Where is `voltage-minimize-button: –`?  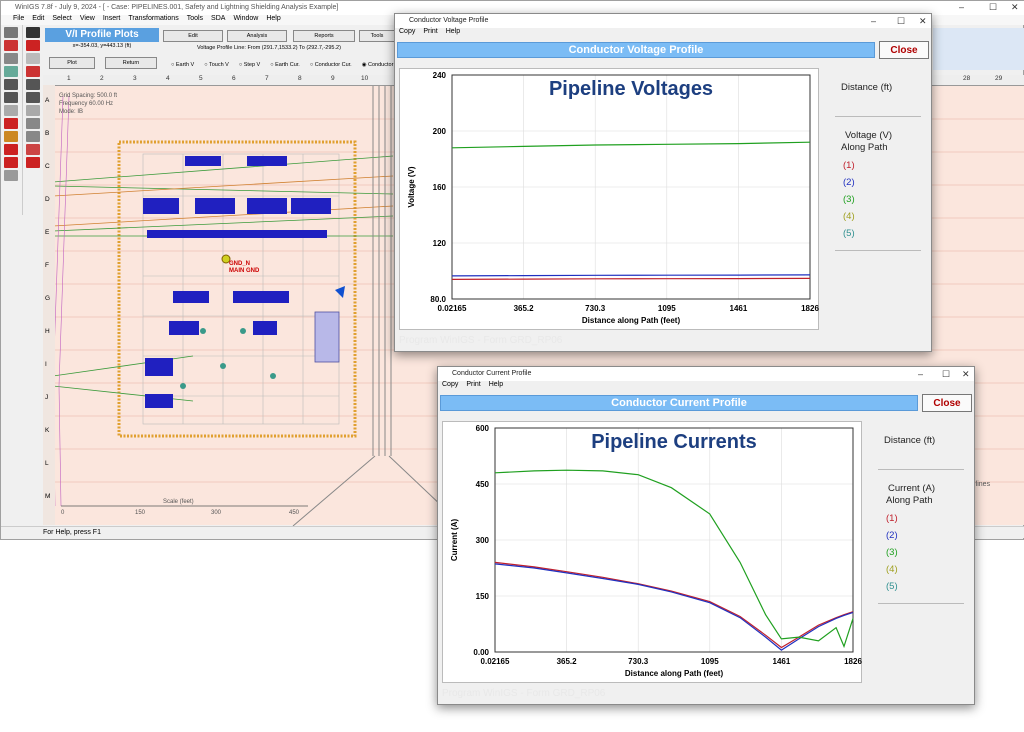 voltage-minimize-button: – is located at coordinates (873, 21).